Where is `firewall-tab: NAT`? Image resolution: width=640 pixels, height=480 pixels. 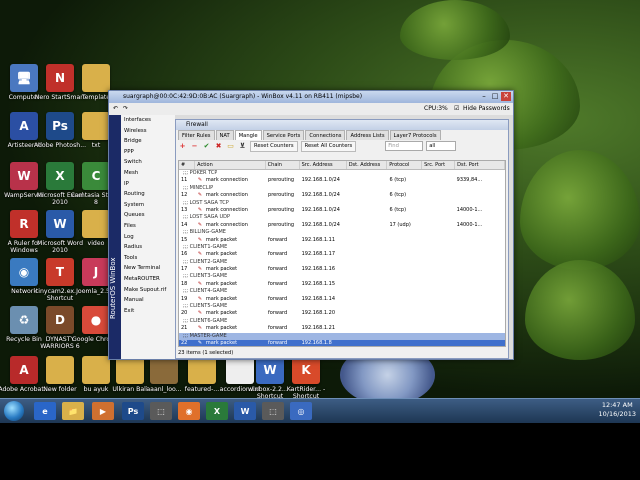
firewall-tab: NAT is located at coordinates (224, 135).